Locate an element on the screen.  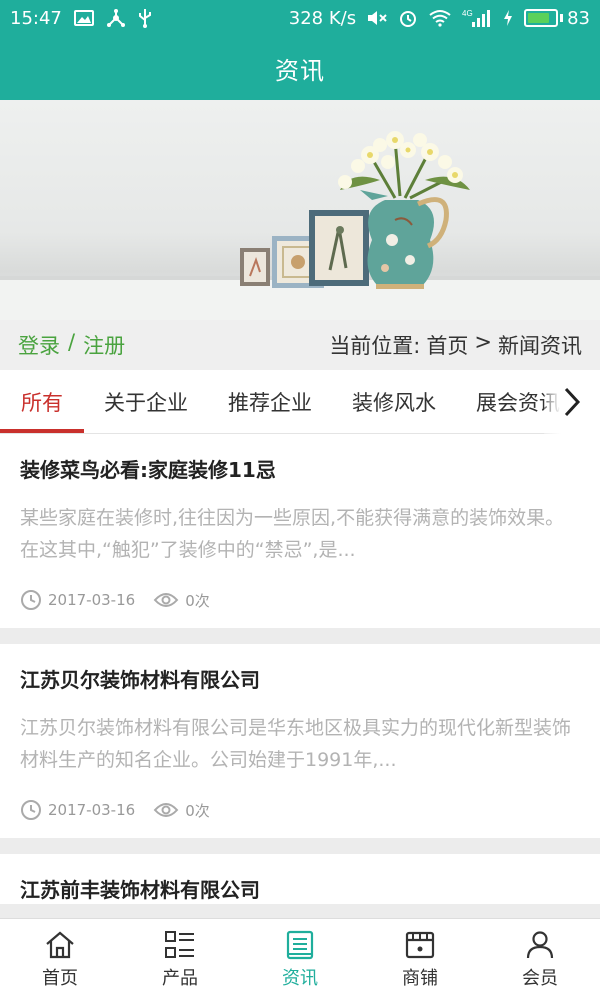
login-location-bar: 登录 / 注册 当前位置: 首页 > 新闻资讯 is located at coordinates (300, 345).